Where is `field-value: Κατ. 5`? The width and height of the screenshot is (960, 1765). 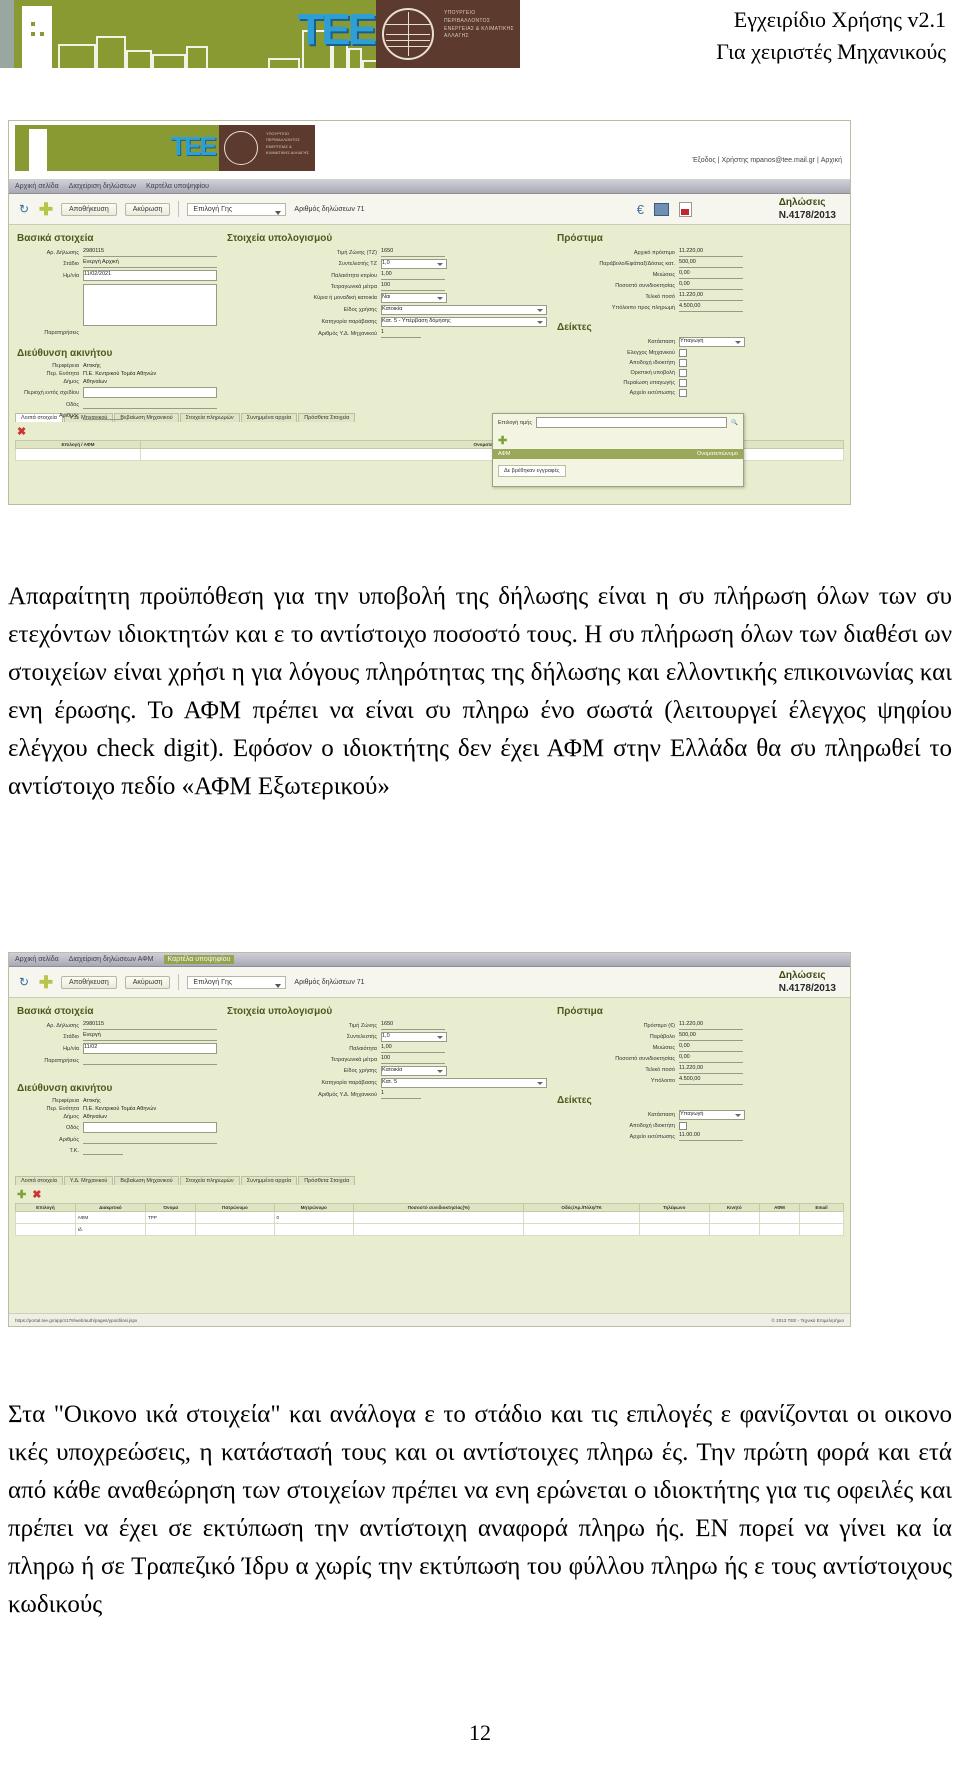 field-value: Κατ. 5 is located at coordinates (464, 1083).